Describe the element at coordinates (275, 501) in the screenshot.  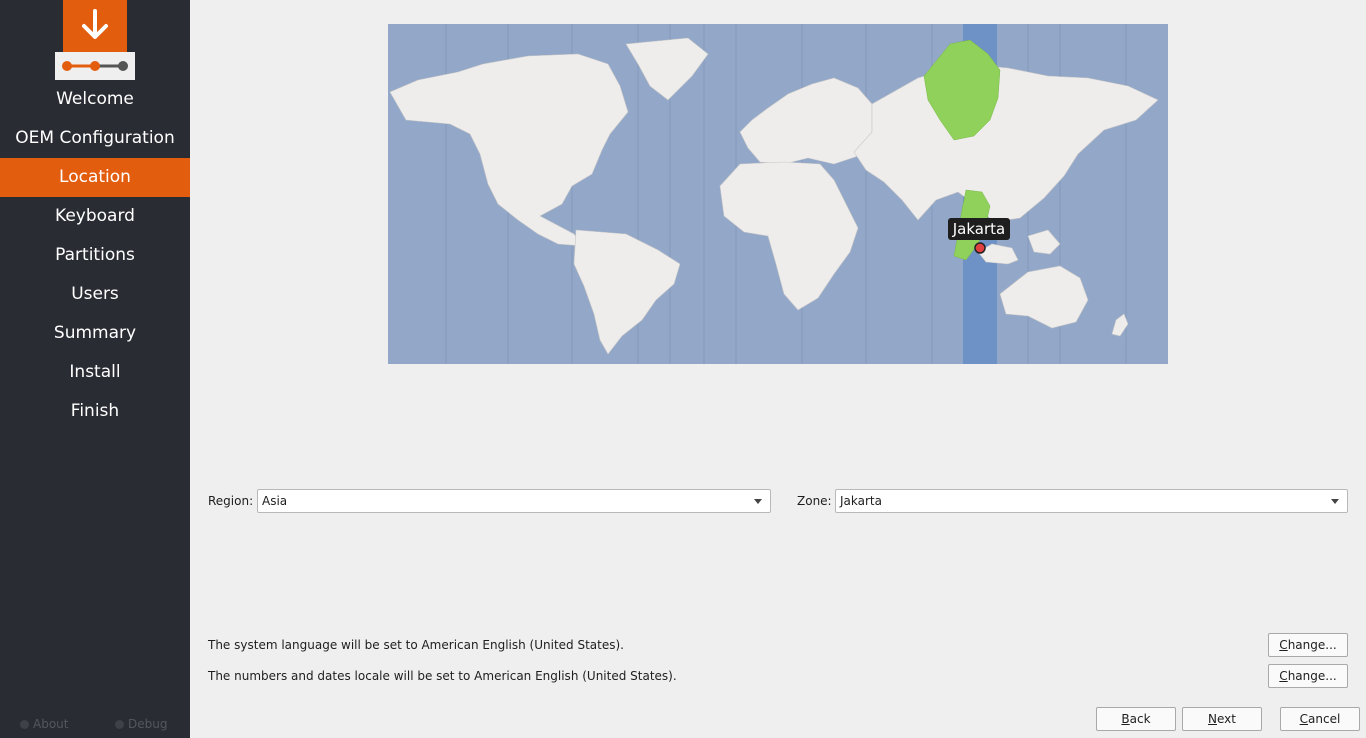
I see `region-value: Asia` at that location.